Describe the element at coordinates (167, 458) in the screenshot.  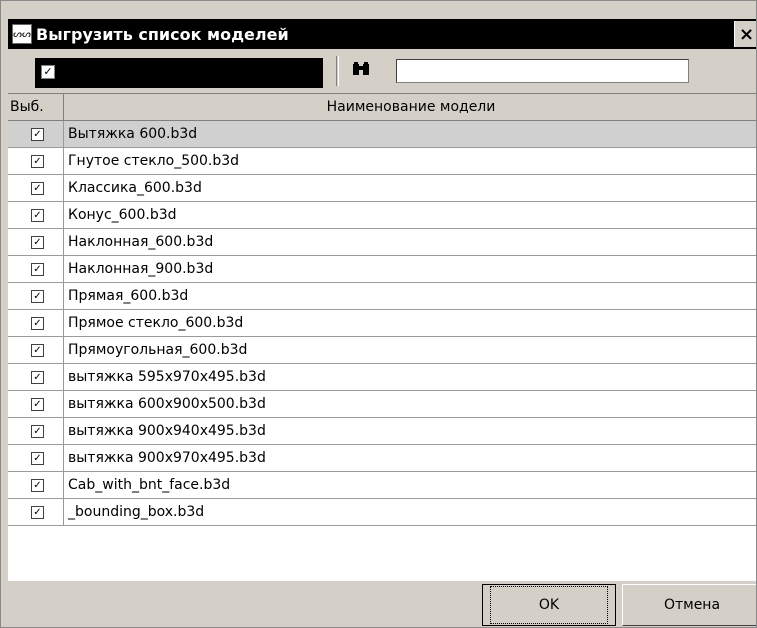
I see `model-name-cell: вытяжка 900x970x495.b3d` at that location.